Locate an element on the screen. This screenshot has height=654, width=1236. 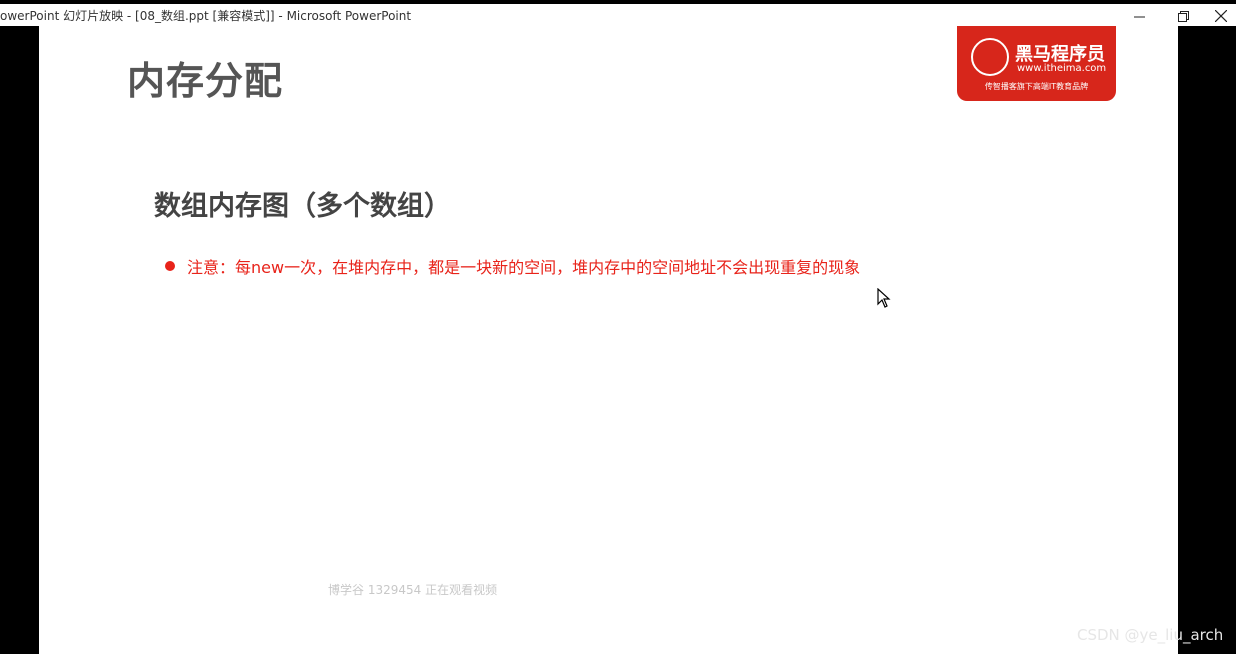
slide-title: 内存分配 is located at coordinates (205, 81).